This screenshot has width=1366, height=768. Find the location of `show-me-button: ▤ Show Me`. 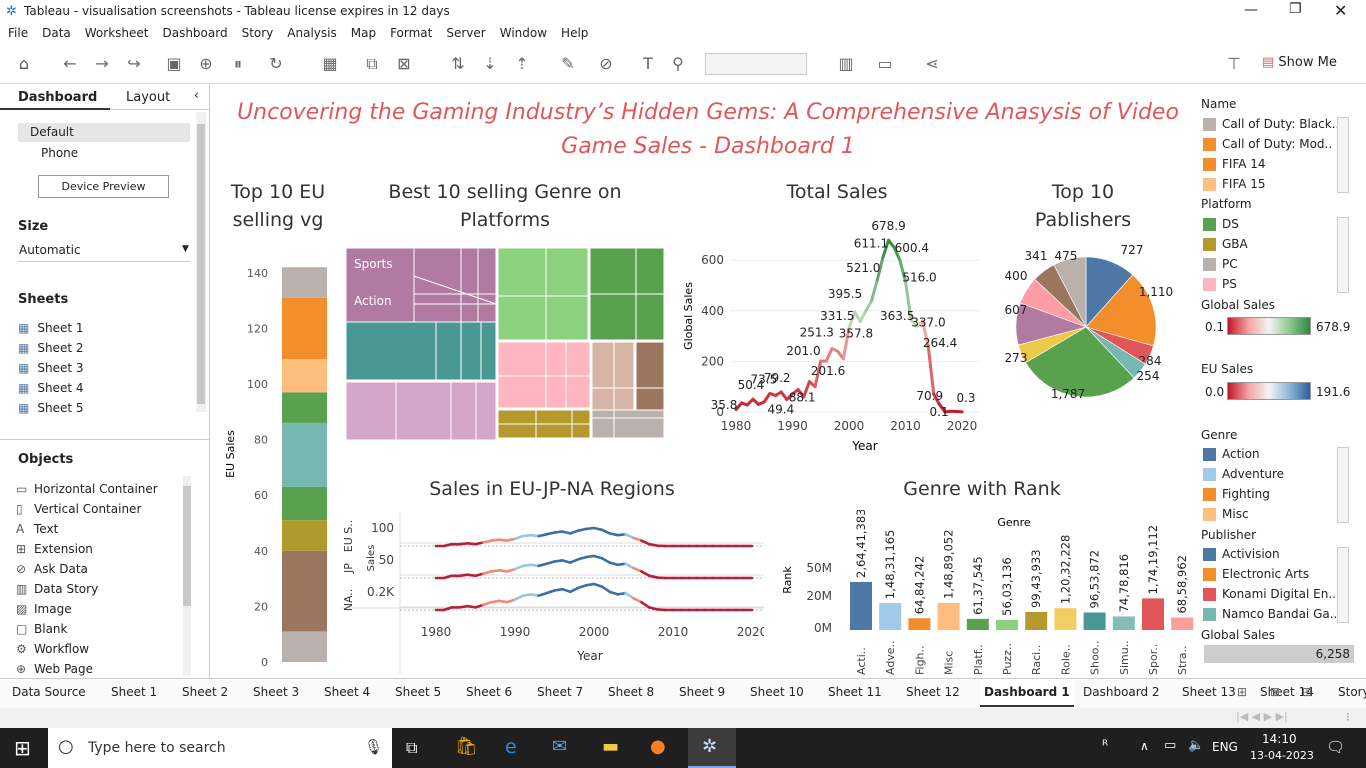

show-me-button: ▤ Show Me is located at coordinates (1299, 62).